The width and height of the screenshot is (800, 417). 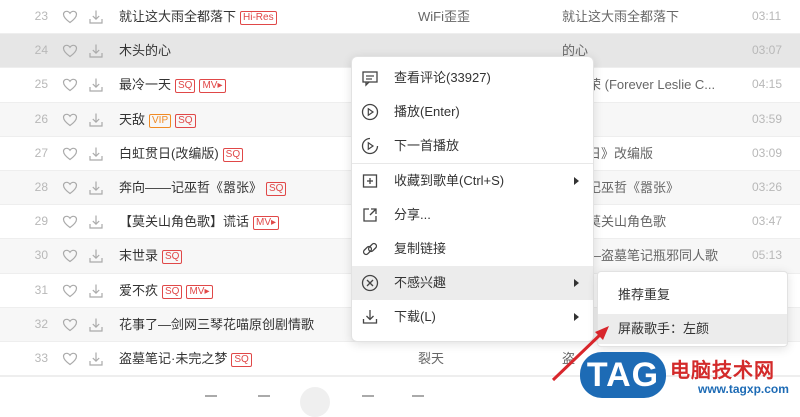 What do you see at coordinates (472, 112) in the screenshot?
I see `menu-item-play: 播放(Enter)` at bounding box center [472, 112].